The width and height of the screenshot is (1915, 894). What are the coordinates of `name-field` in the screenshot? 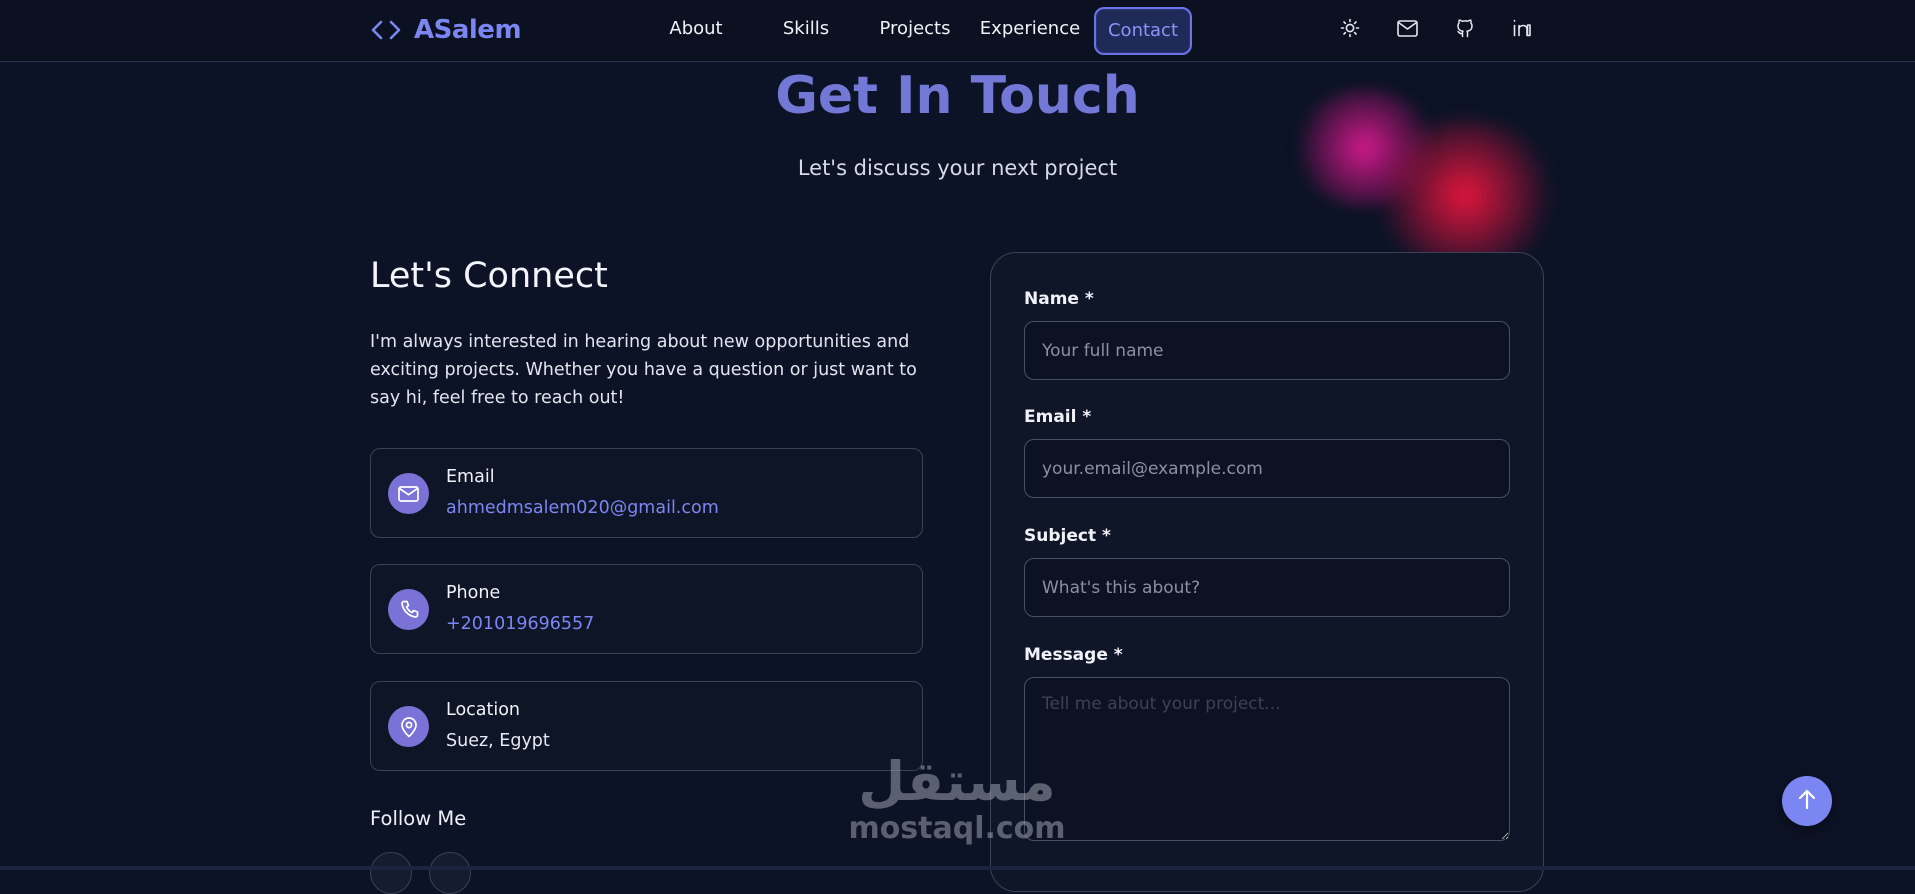 It's located at (1267, 350).